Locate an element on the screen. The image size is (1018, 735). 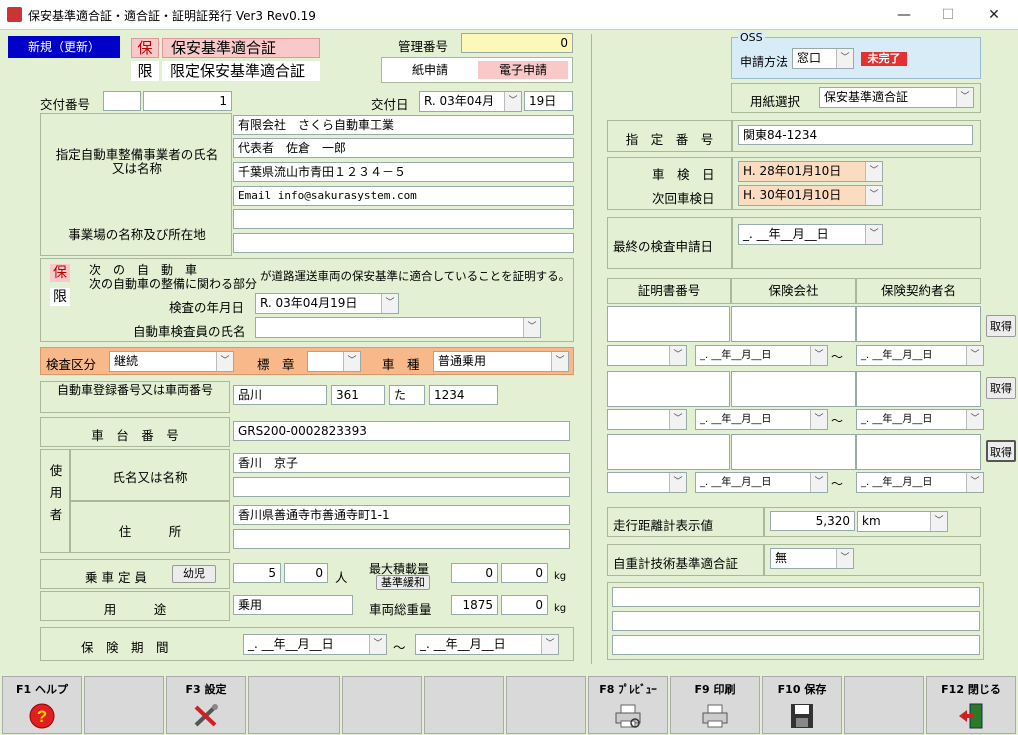
cert-main-mark: 保 is located at coordinates (145, 48).